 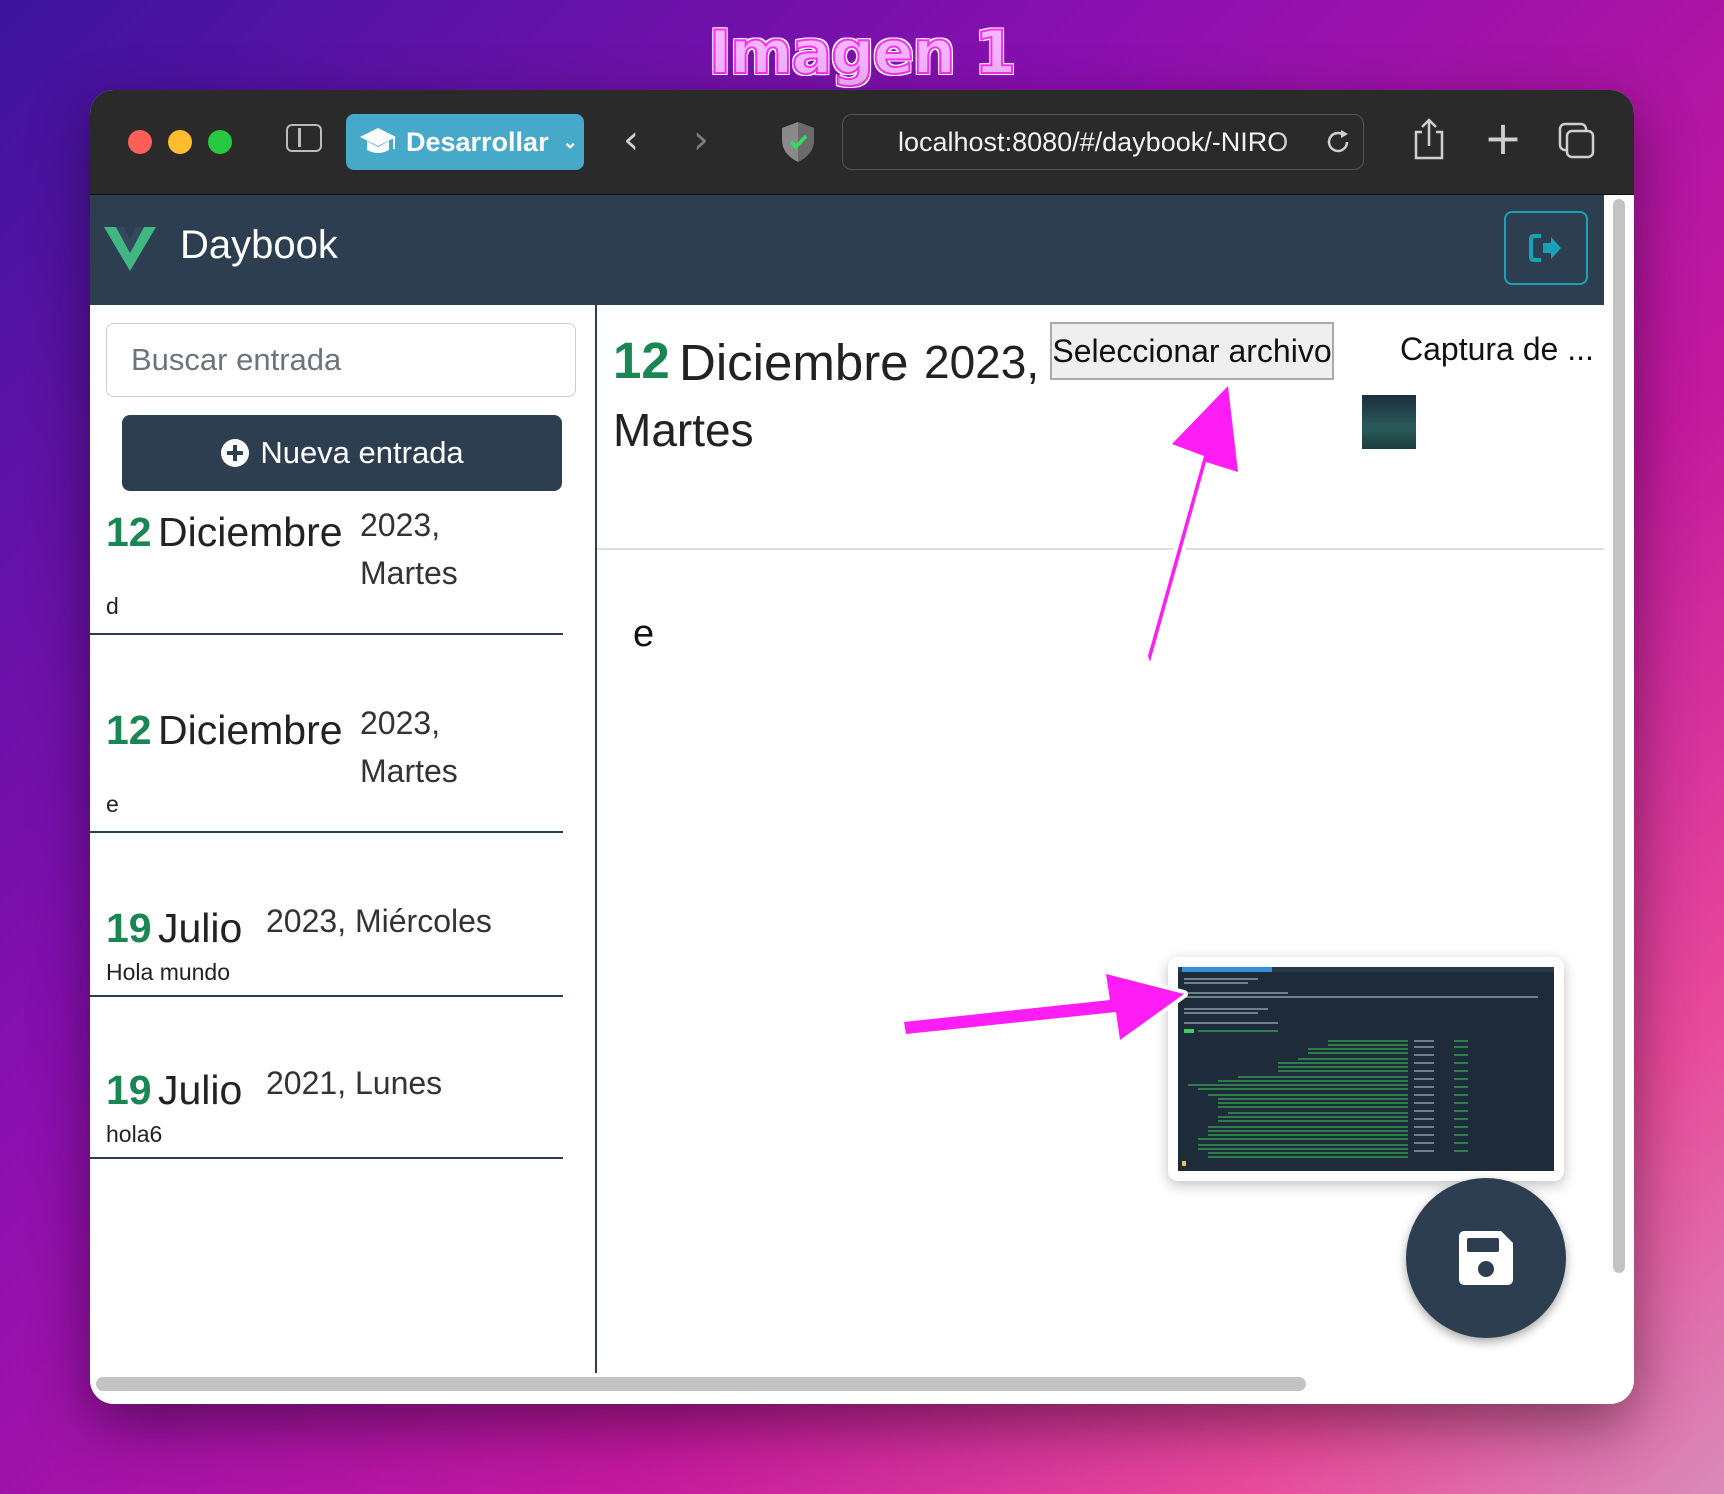 What do you see at coordinates (112, 606) in the screenshot?
I see `entry-text: d` at bounding box center [112, 606].